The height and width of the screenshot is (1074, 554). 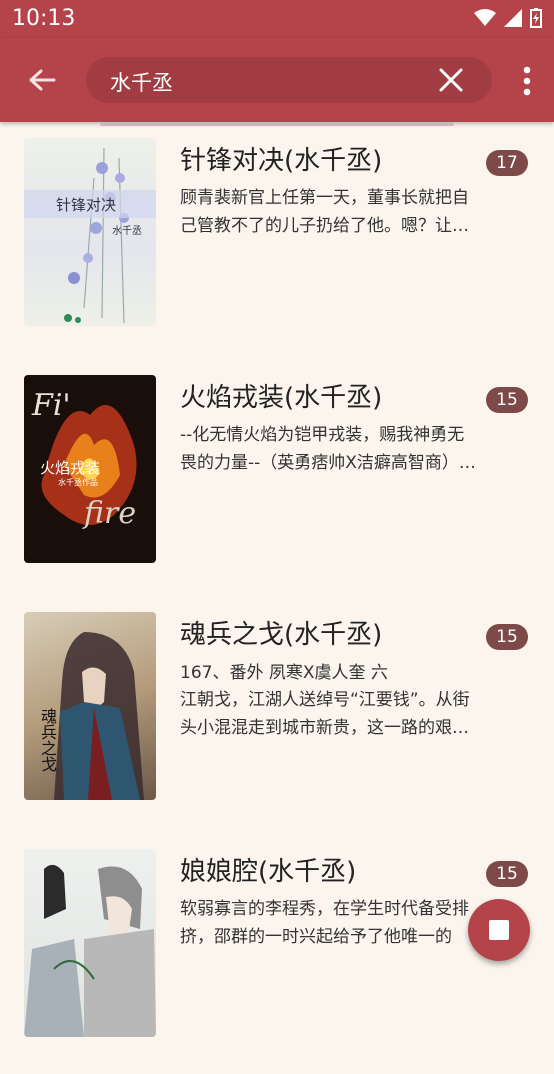 I want to click on svg-text: Fi', so click(x=51, y=405).